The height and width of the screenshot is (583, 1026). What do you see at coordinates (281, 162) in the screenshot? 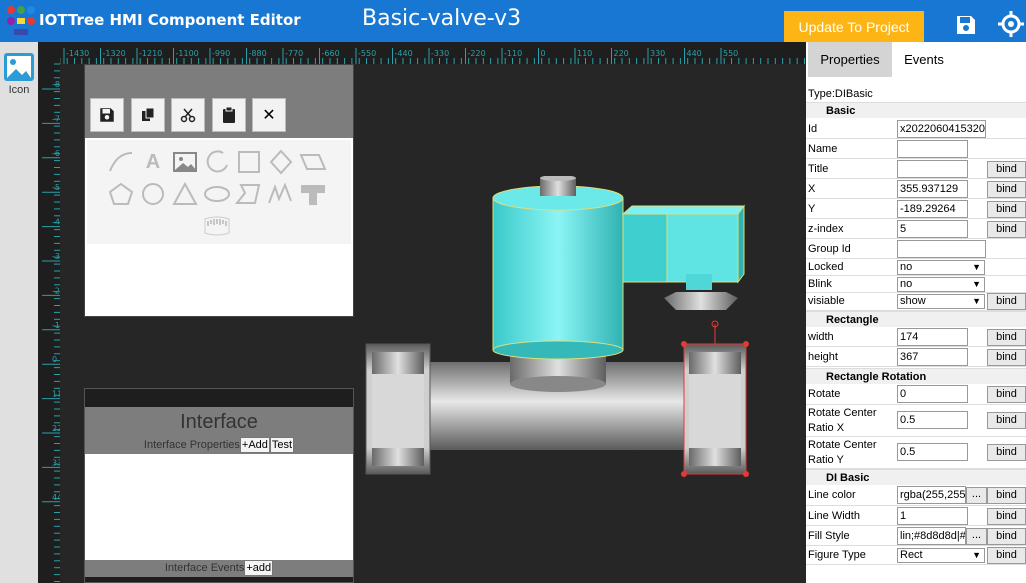
I see `diamond-icon` at bounding box center [281, 162].